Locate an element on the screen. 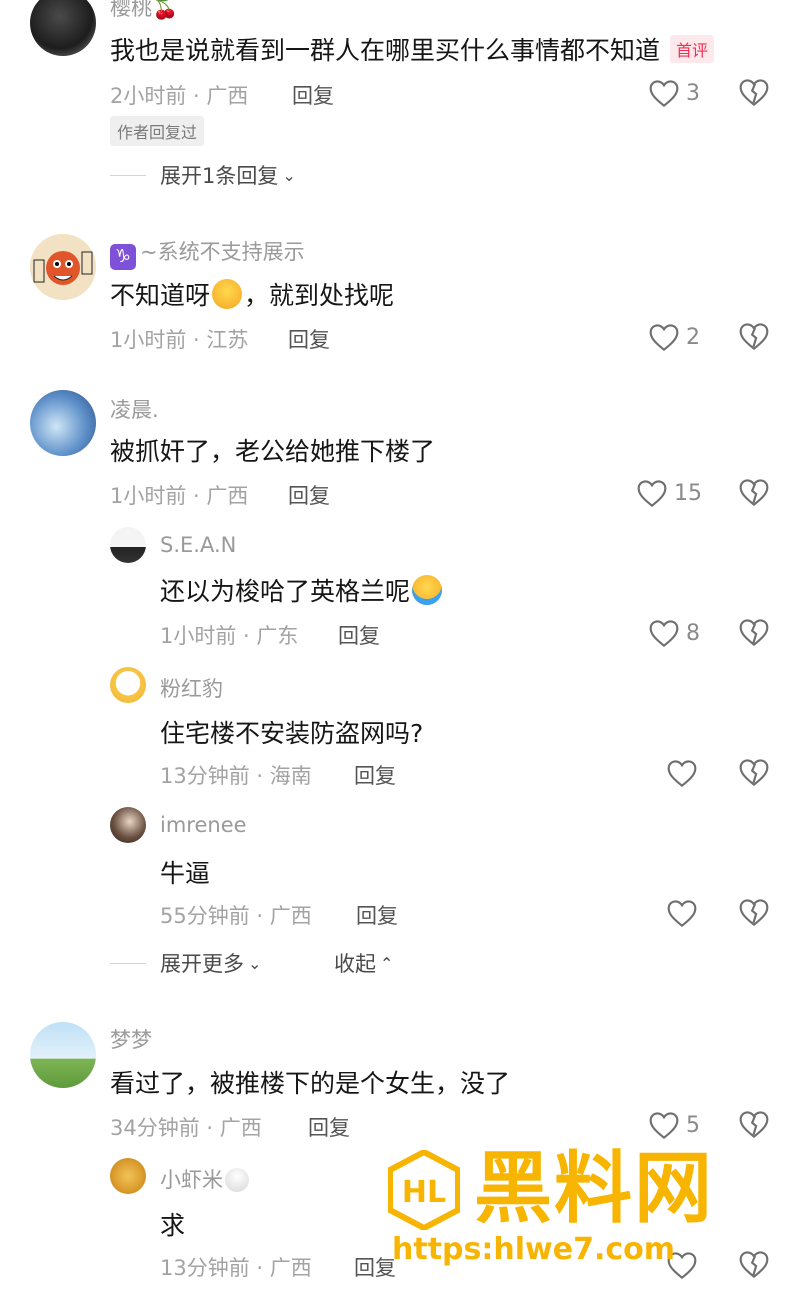 This screenshot has height=1308, width=800. username: 粉红豹 is located at coordinates (191, 688).